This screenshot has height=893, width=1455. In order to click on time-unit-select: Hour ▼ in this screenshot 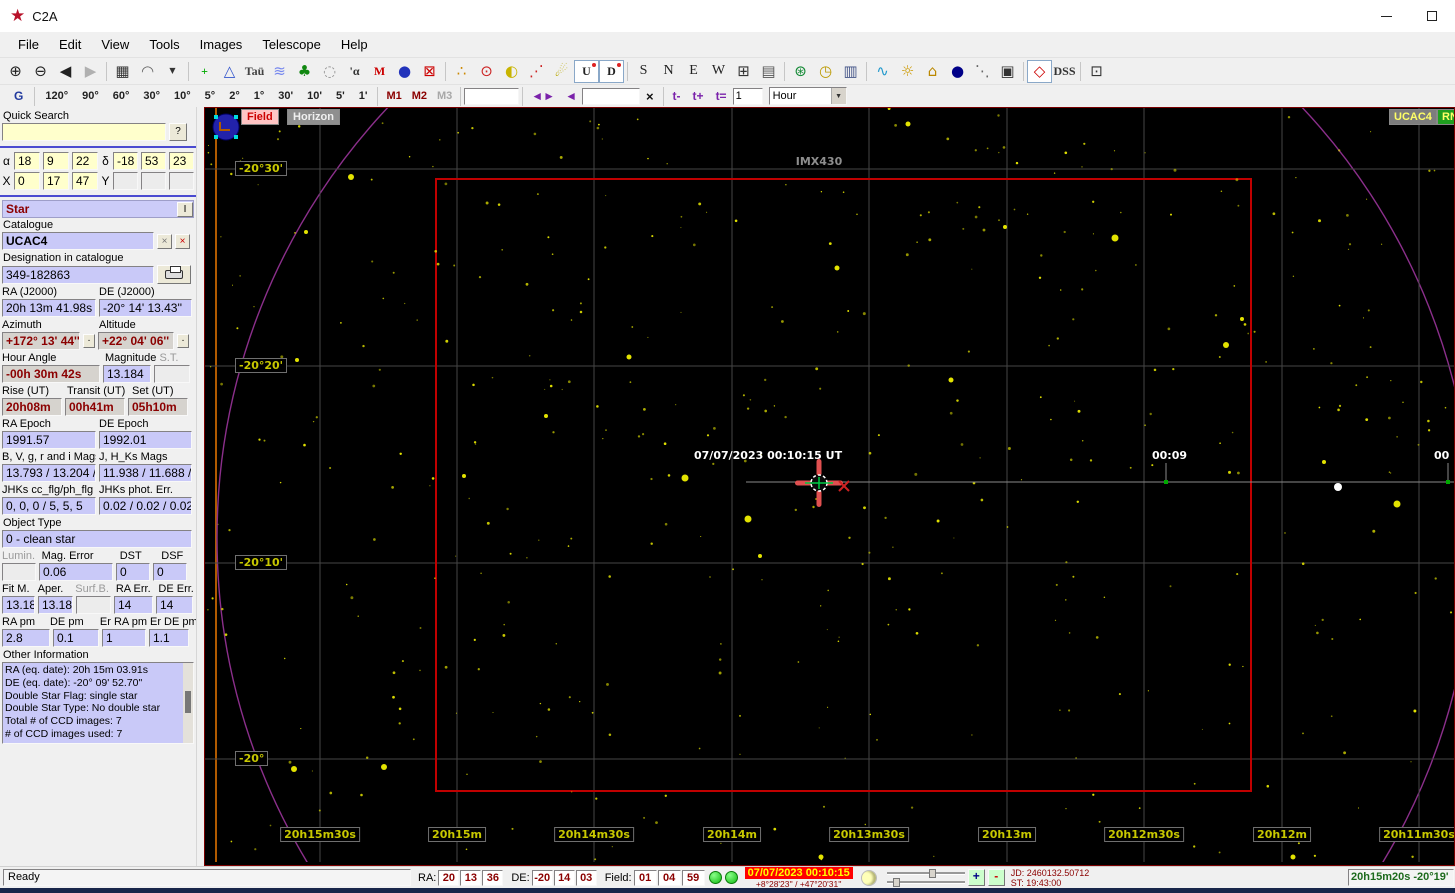, I will do `click(807, 96)`.